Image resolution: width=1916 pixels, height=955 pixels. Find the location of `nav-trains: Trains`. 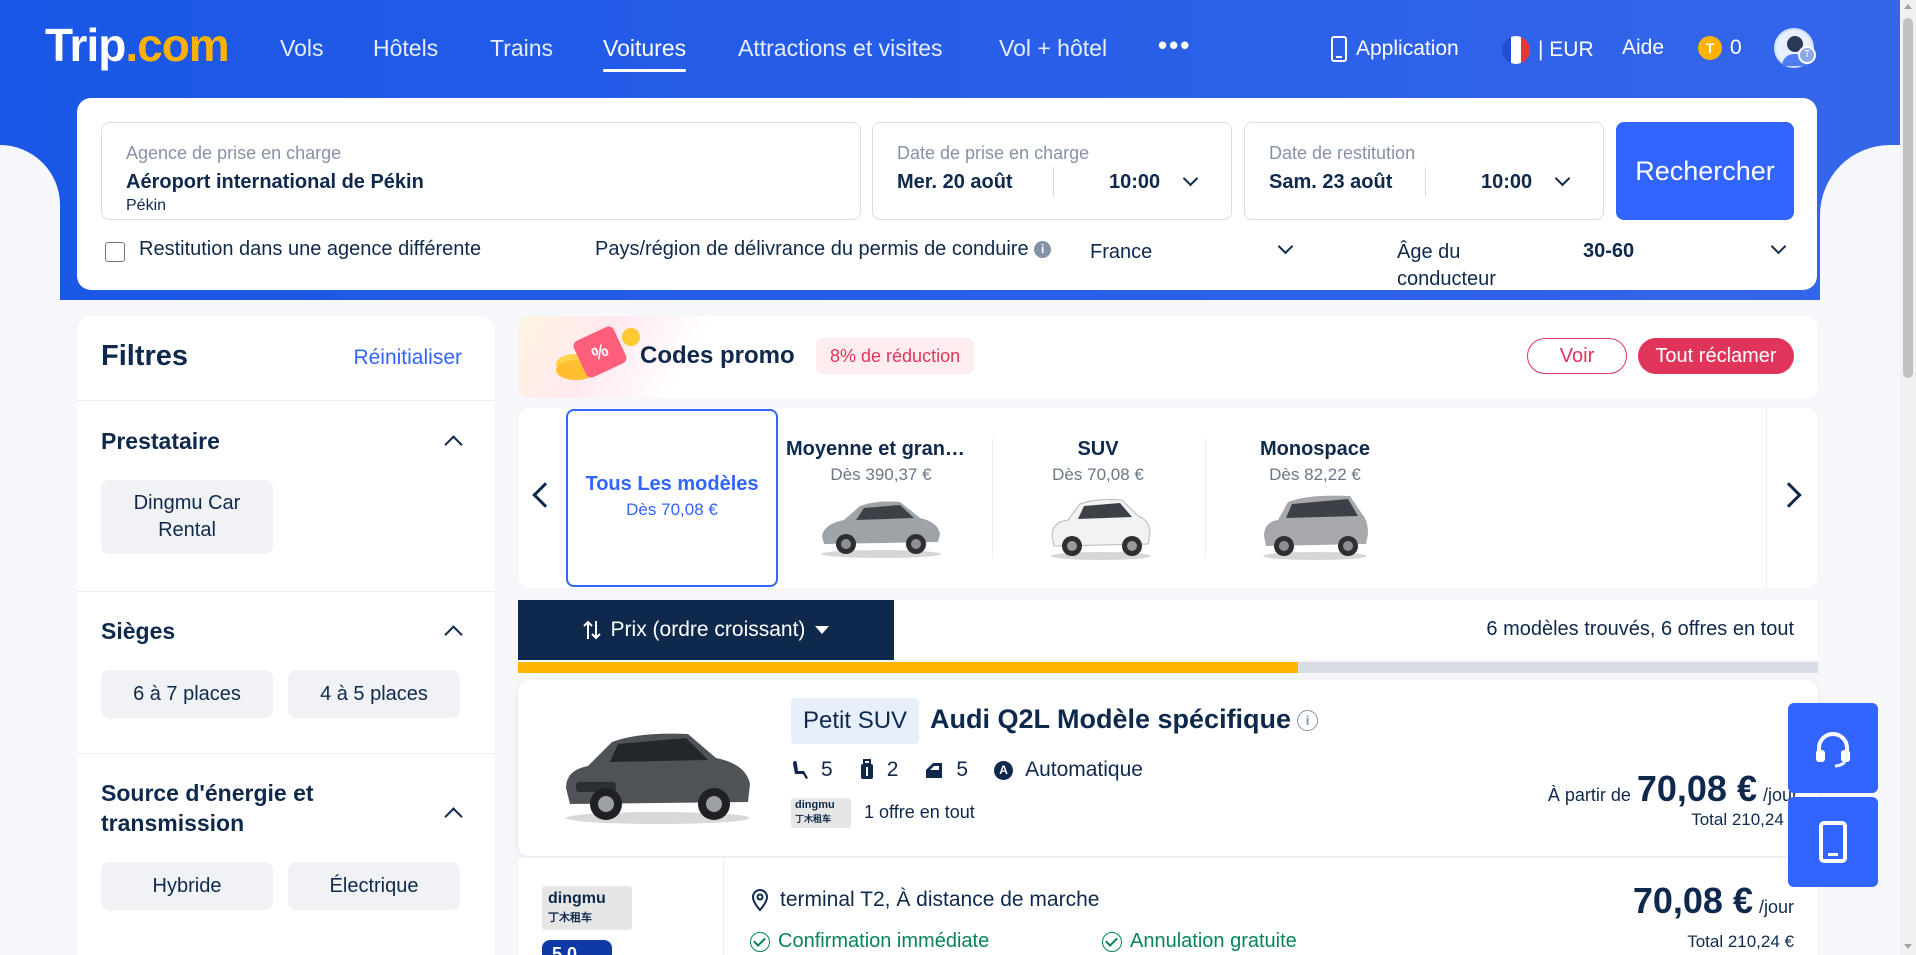

nav-trains: Trains is located at coordinates (521, 48).